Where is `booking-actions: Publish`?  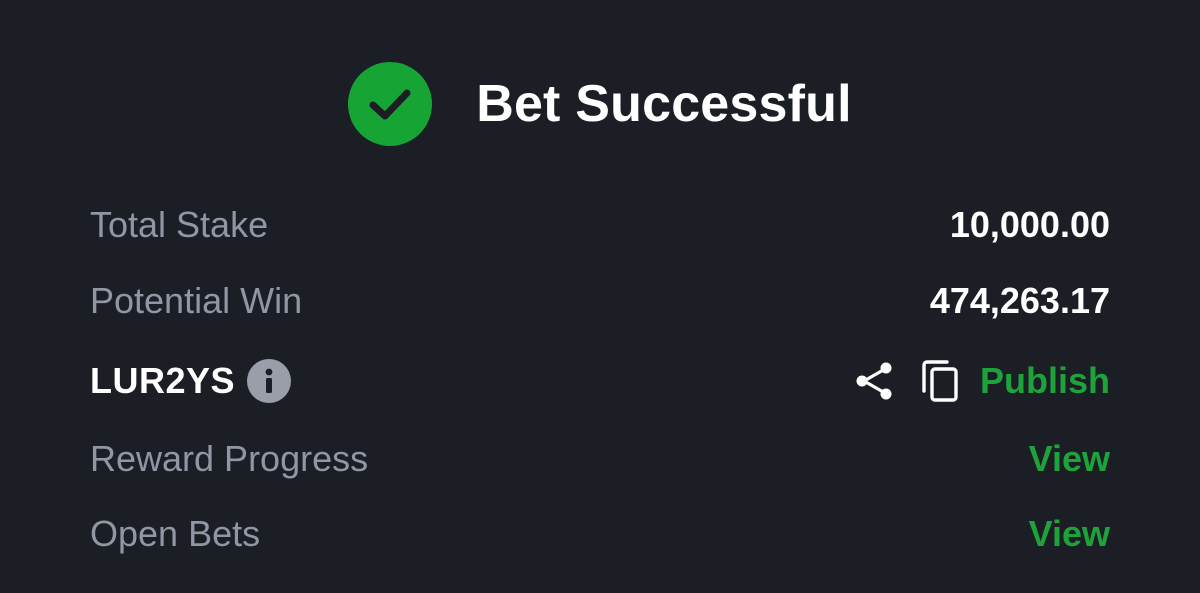 booking-actions: Publish is located at coordinates (981, 381).